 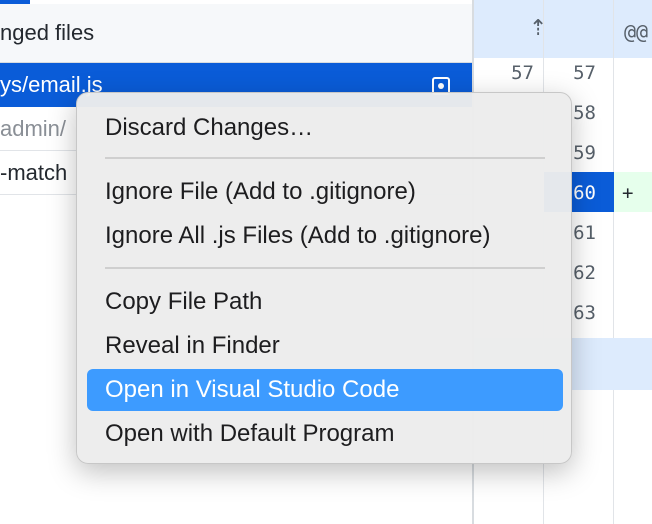 I want to click on file-name: admin/, so click(x=33, y=128).